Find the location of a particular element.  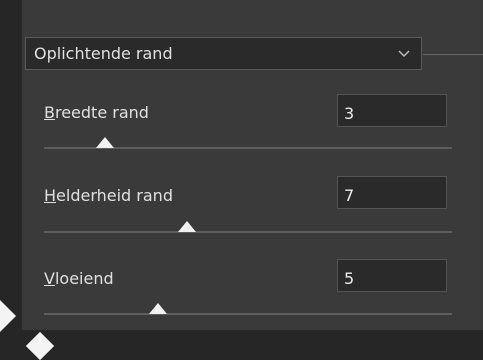

edge-brightness-input is located at coordinates (392, 192).